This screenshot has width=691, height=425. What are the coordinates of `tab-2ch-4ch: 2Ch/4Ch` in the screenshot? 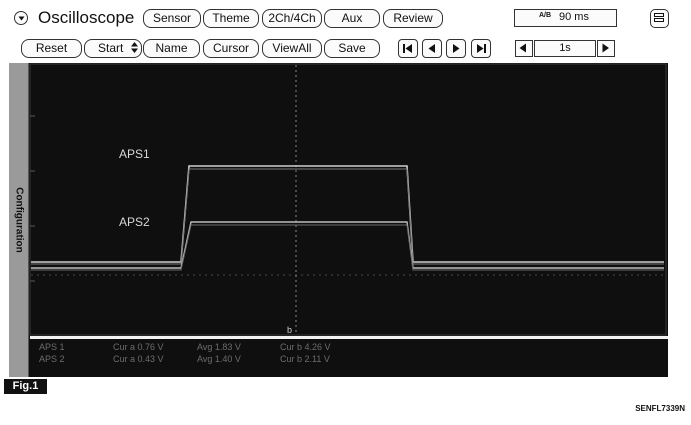 It's located at (292, 18).